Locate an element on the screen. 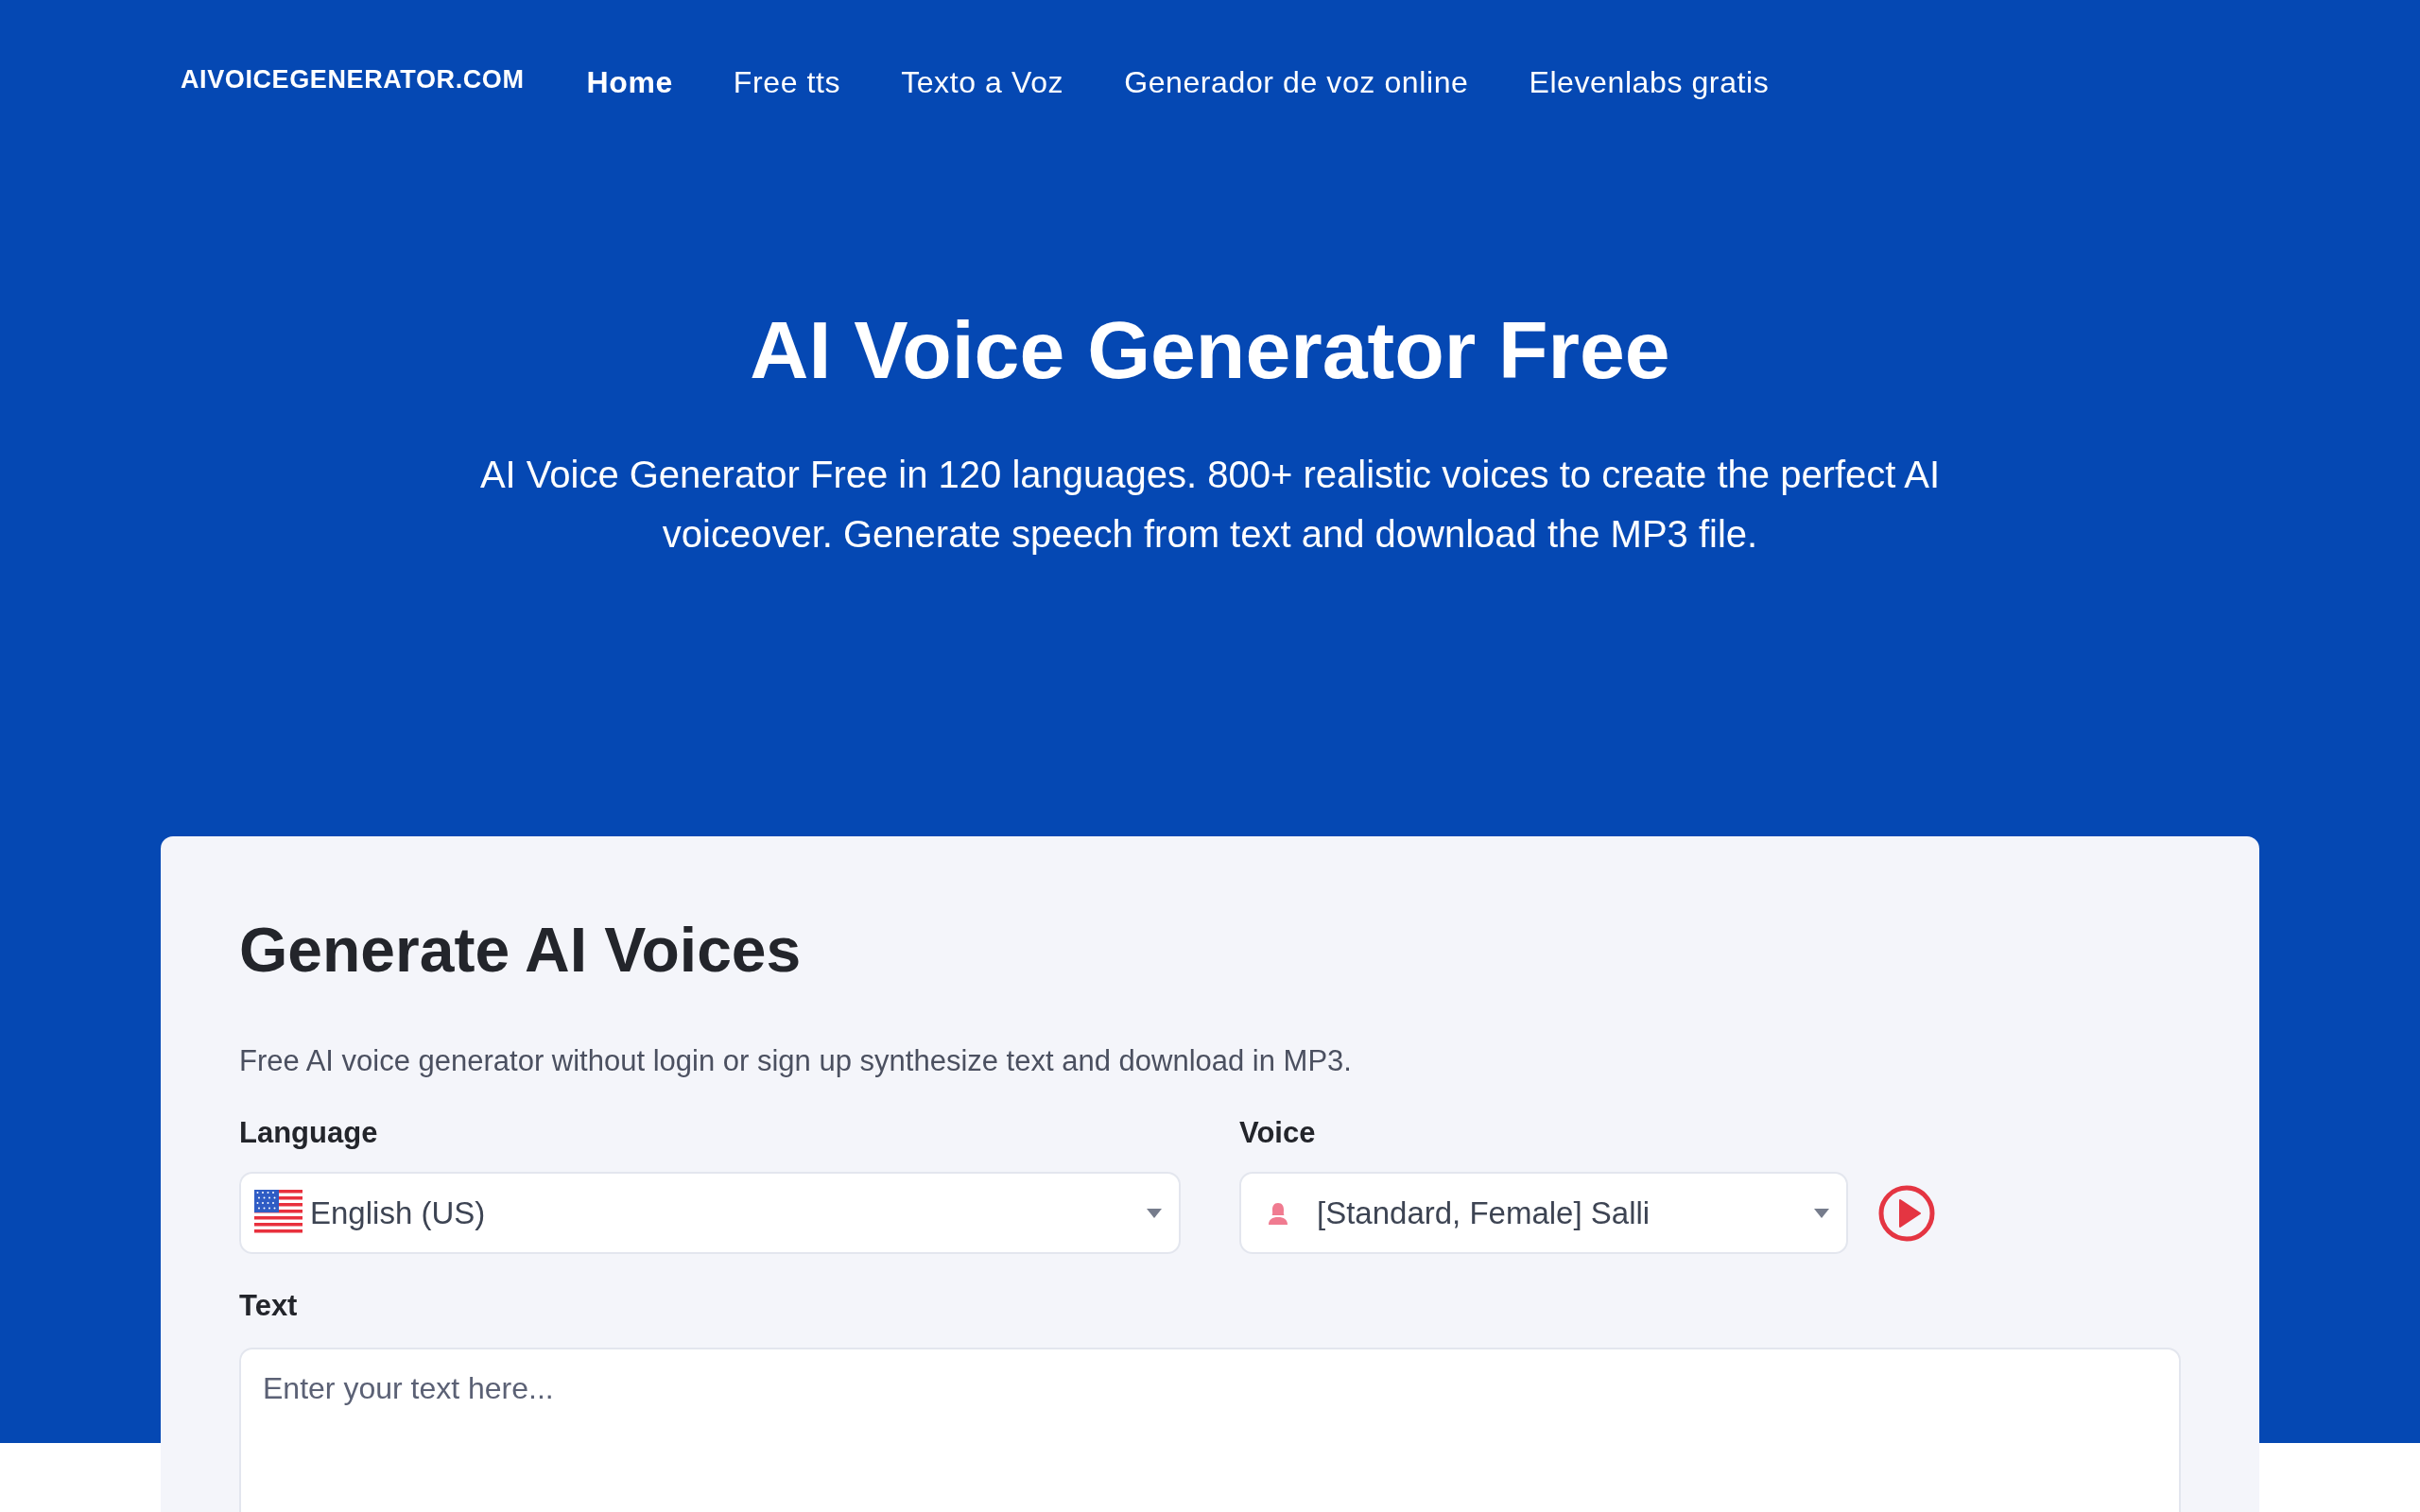 The height and width of the screenshot is (1512, 2420). card-title: Generate AI Voices is located at coordinates (521, 950).